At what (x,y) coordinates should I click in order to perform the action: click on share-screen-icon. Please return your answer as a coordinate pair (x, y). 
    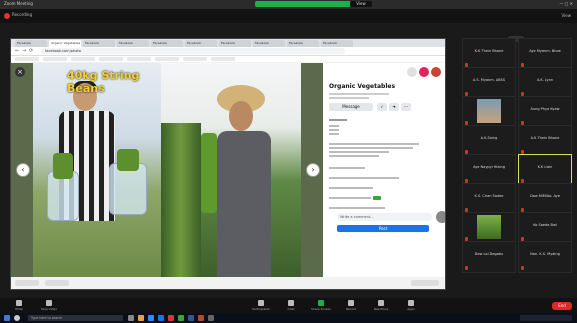
    Looking at the image, I should click on (321, 303).